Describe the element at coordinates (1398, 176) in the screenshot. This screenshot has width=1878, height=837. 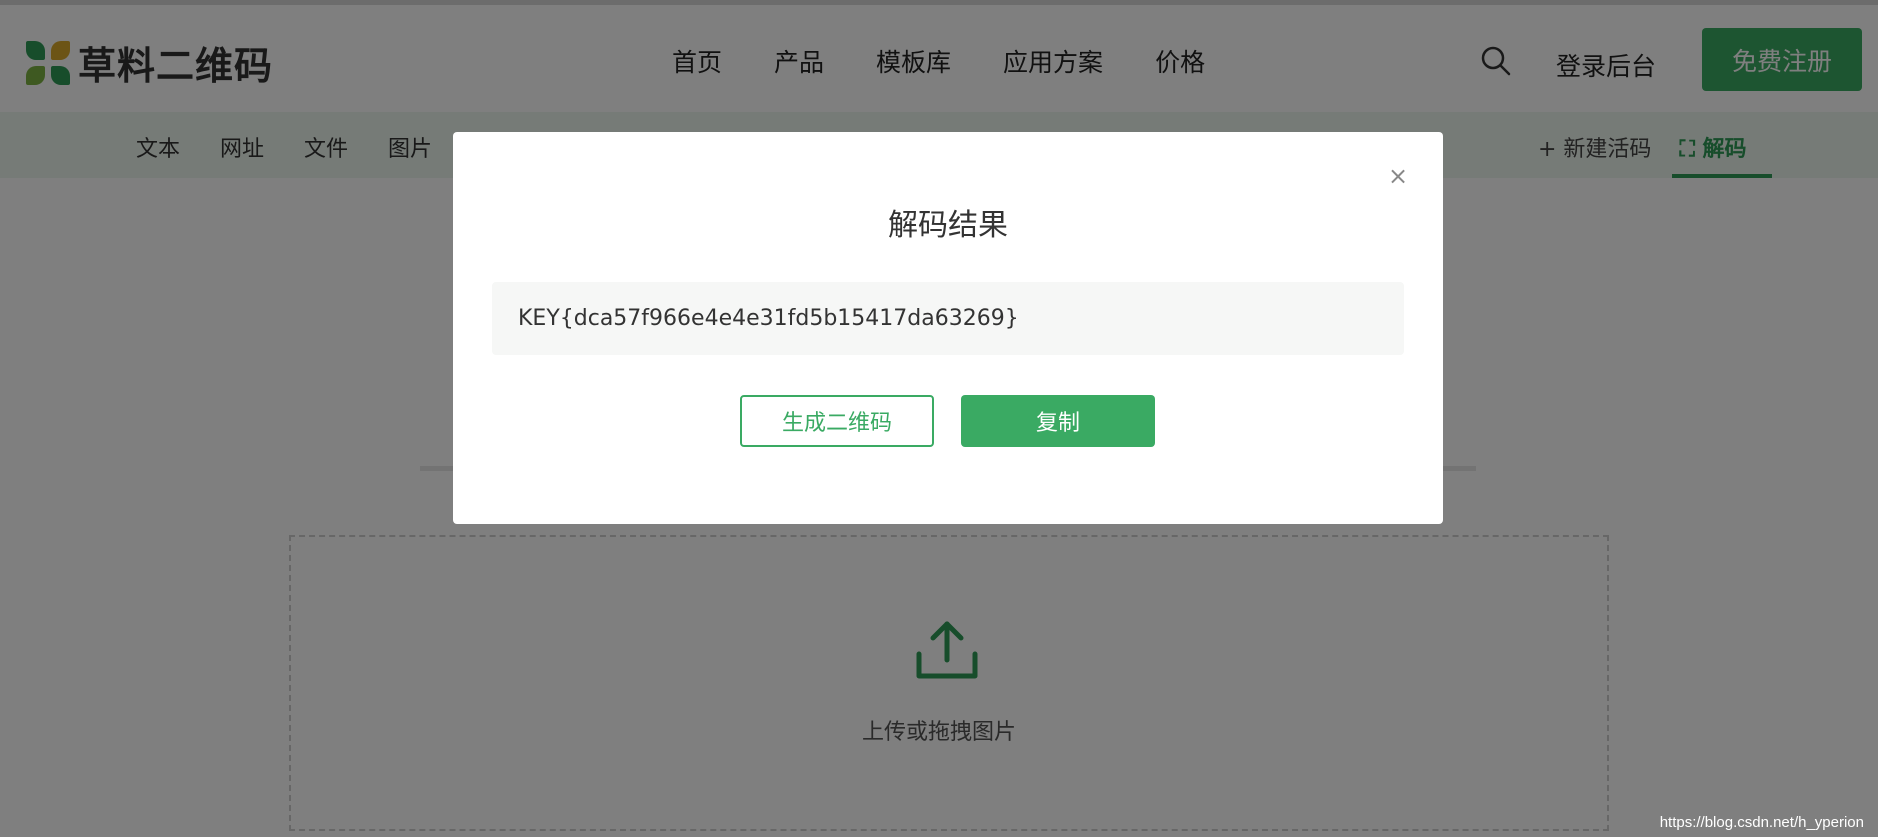
I see `close-icon: ×` at that location.